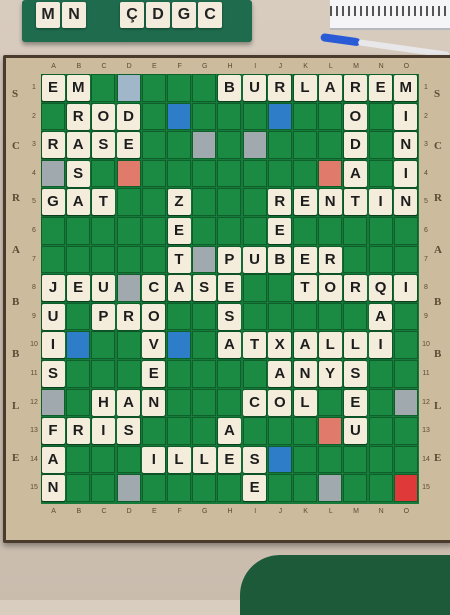 The image size is (450, 615). I want to click on letter-tile: V, so click(154, 345).